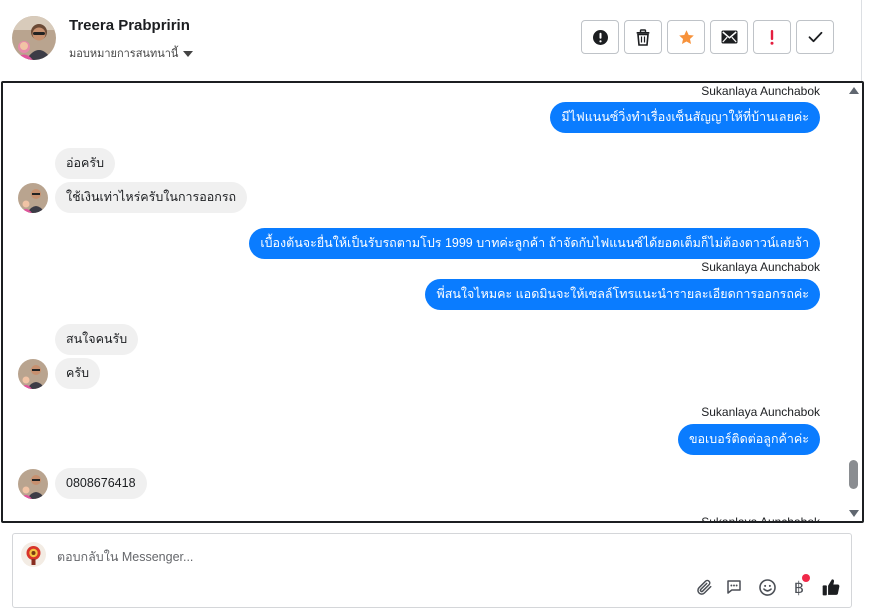 The width and height of the screenshot is (870, 616). I want to click on page-avatar, so click(33, 554).